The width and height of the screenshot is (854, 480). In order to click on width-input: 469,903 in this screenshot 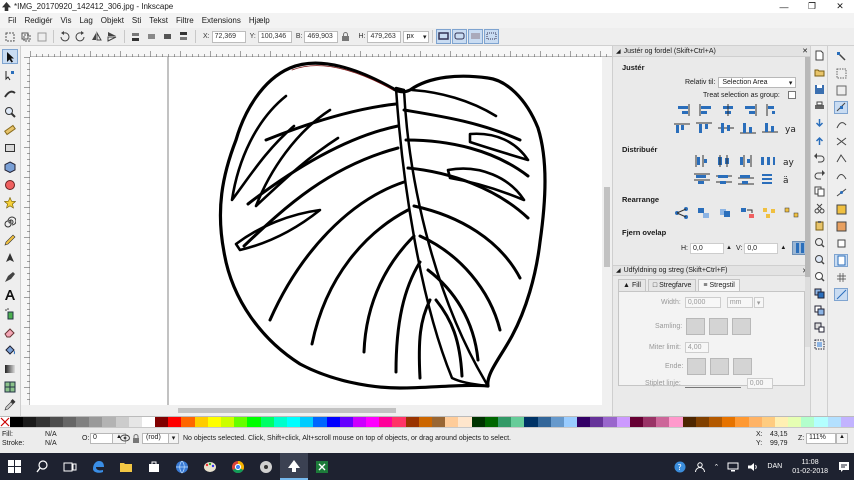, I will do `click(321, 36)`.